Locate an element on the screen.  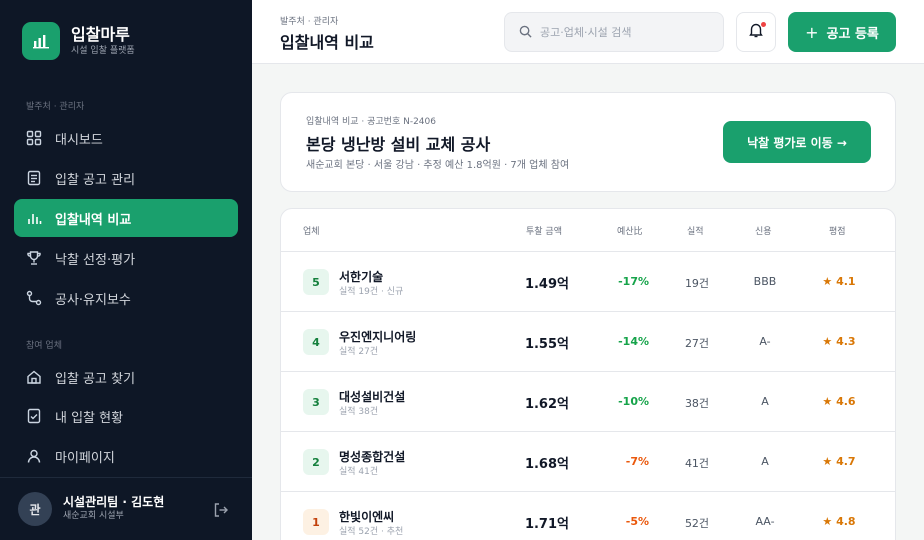
section-label-participants: 참여 업체 is located at coordinates (44, 346).